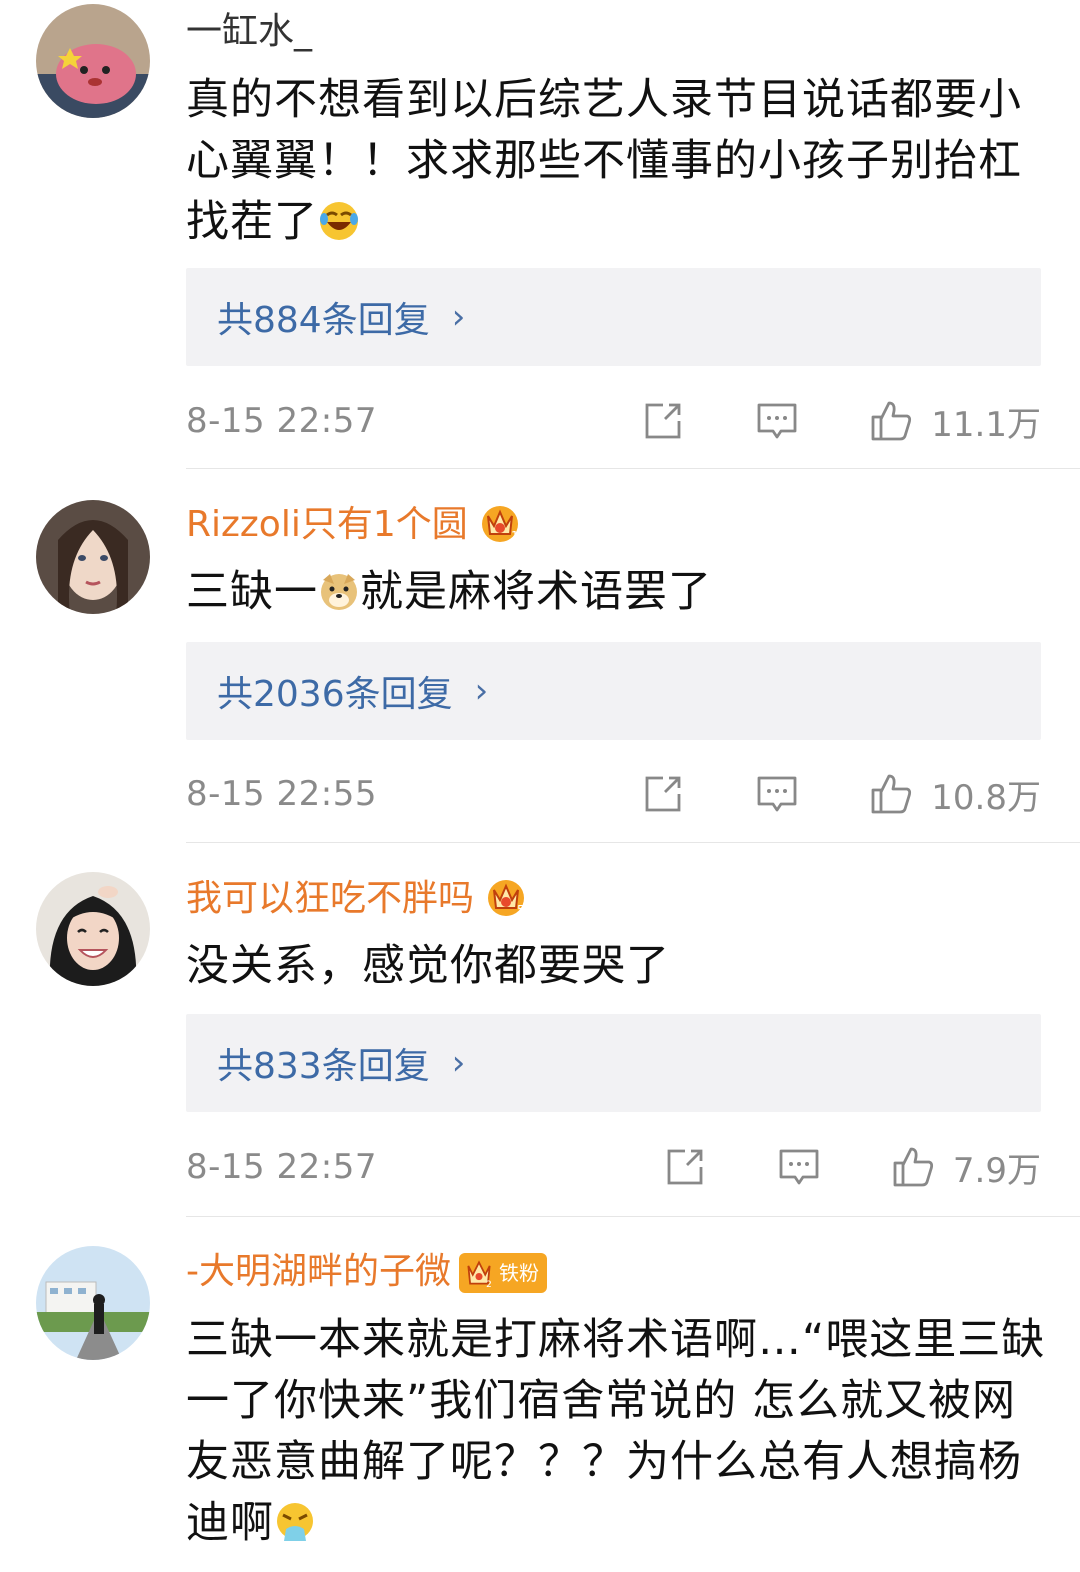 The width and height of the screenshot is (1080, 1572). I want to click on comment-meta: 8-15 22:55 10.8万, so click(613, 794).